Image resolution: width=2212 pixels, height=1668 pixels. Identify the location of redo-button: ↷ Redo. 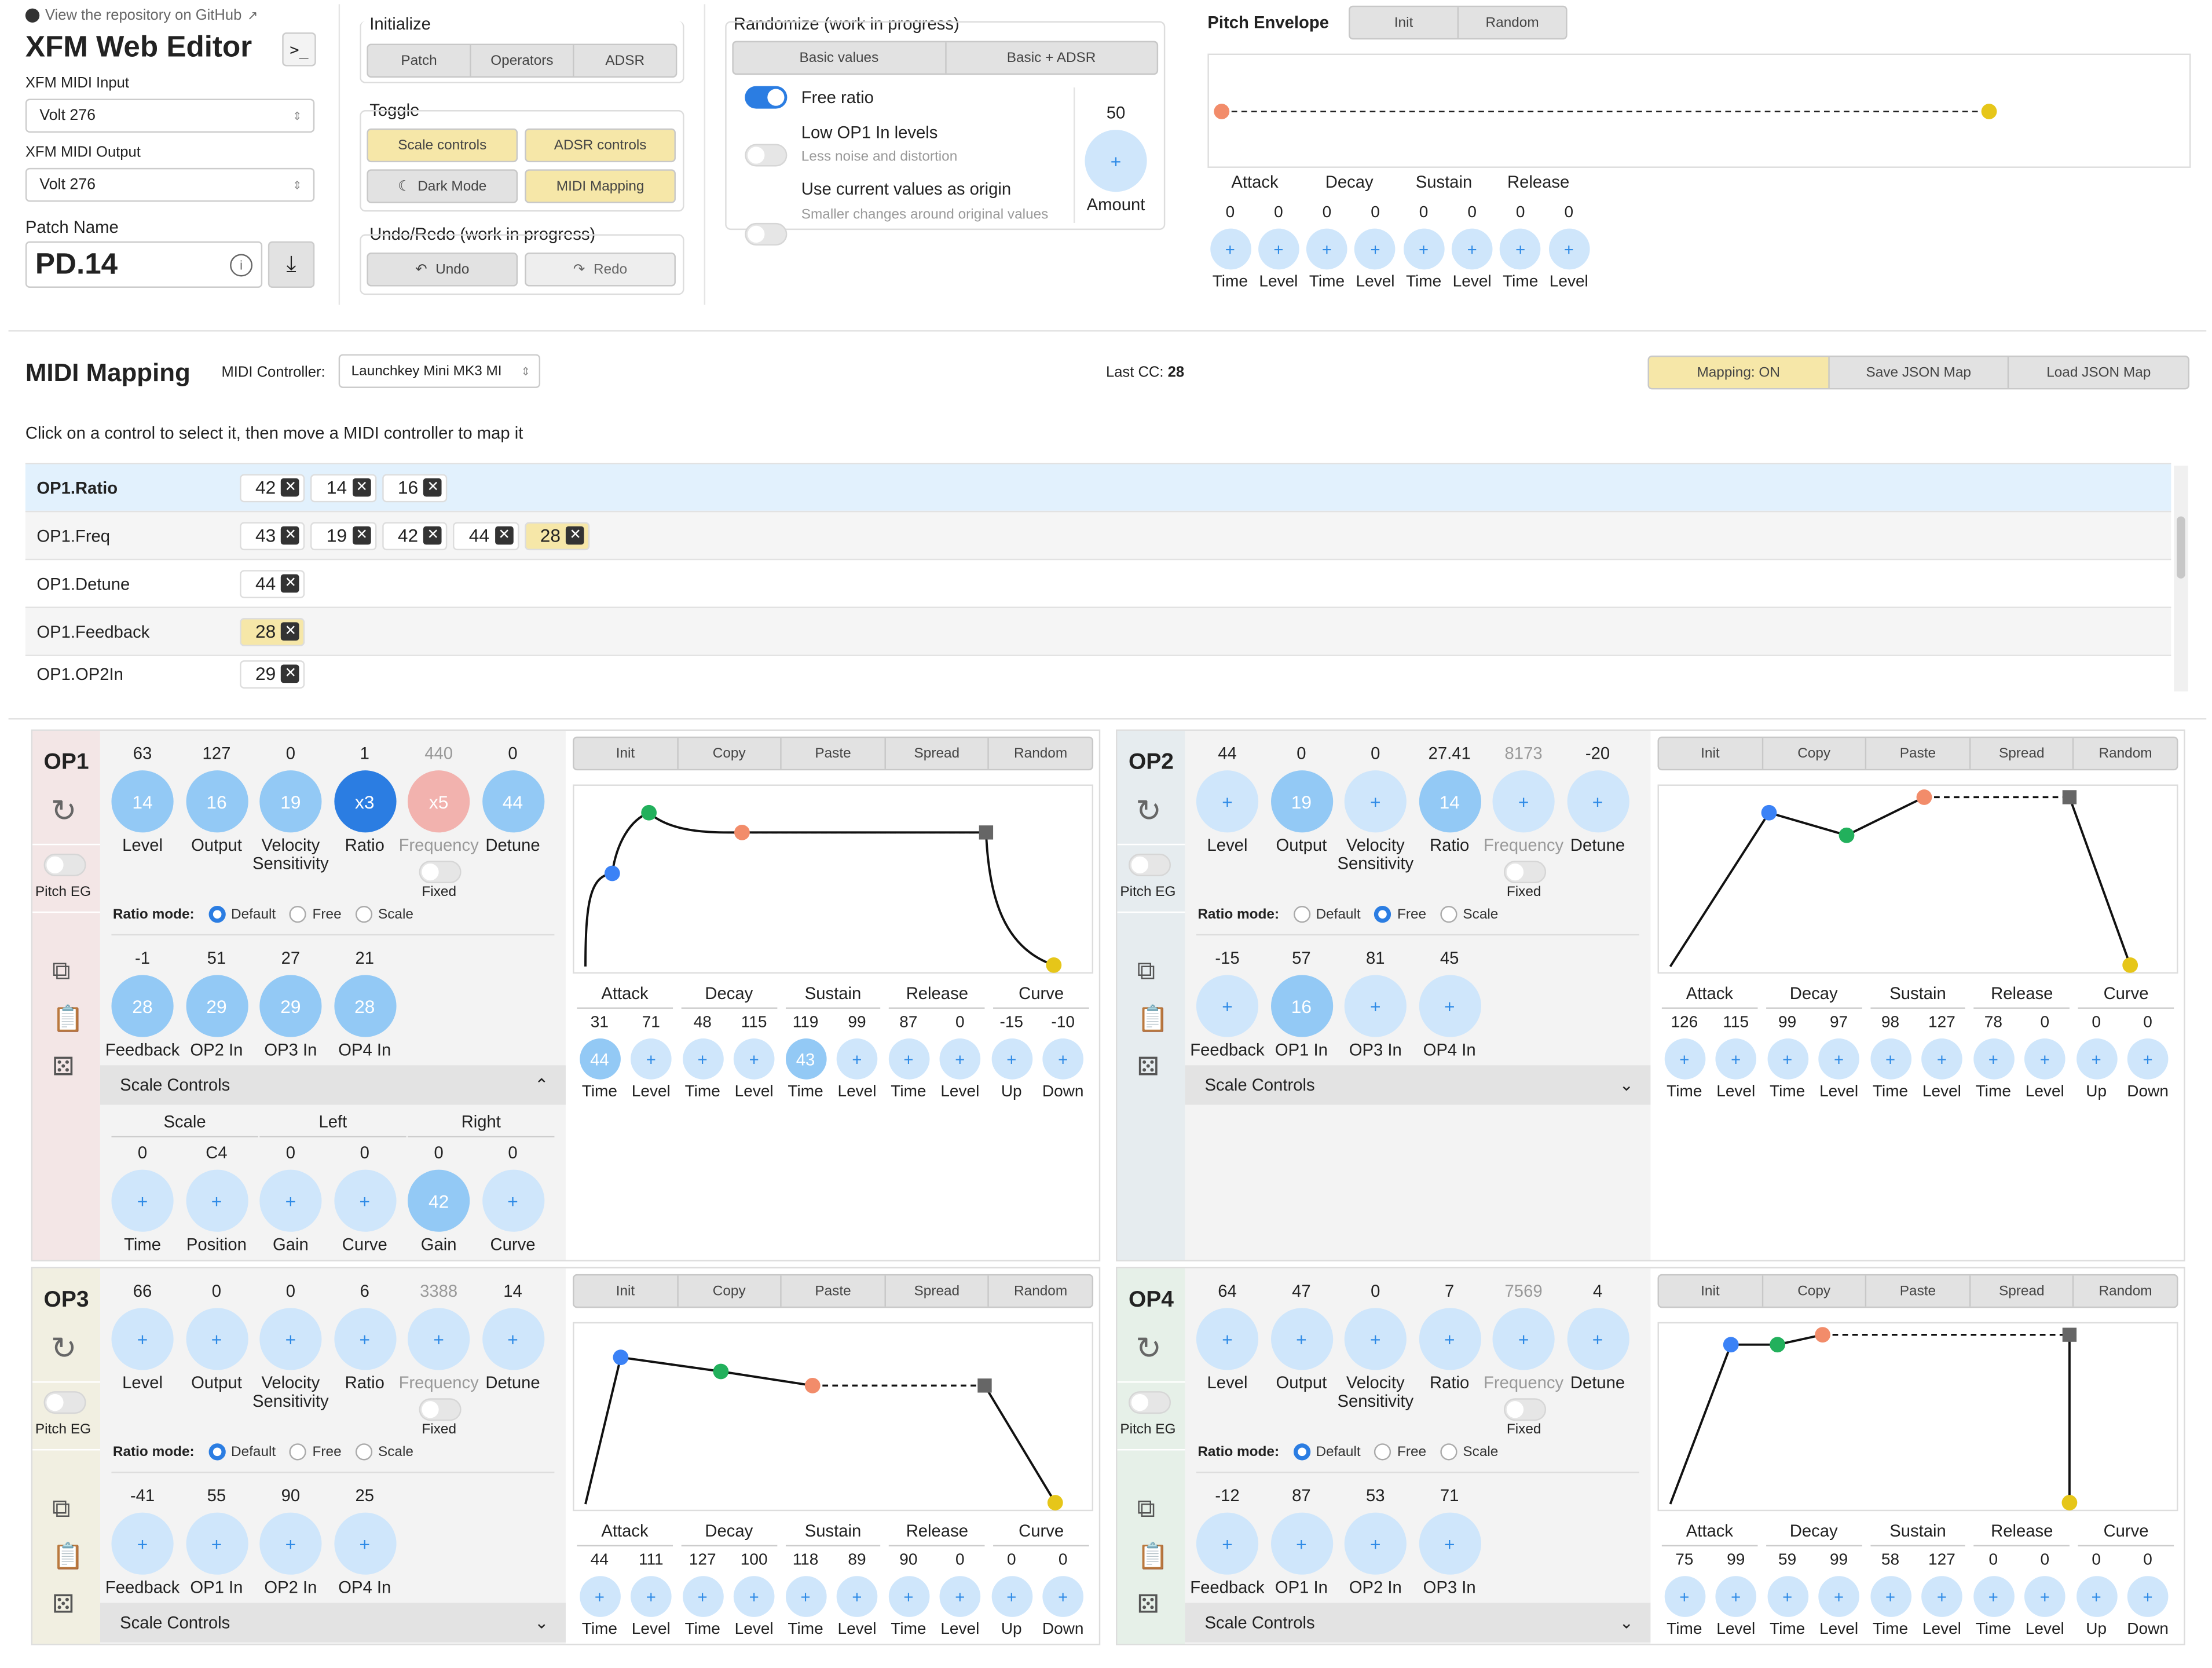
(600, 270).